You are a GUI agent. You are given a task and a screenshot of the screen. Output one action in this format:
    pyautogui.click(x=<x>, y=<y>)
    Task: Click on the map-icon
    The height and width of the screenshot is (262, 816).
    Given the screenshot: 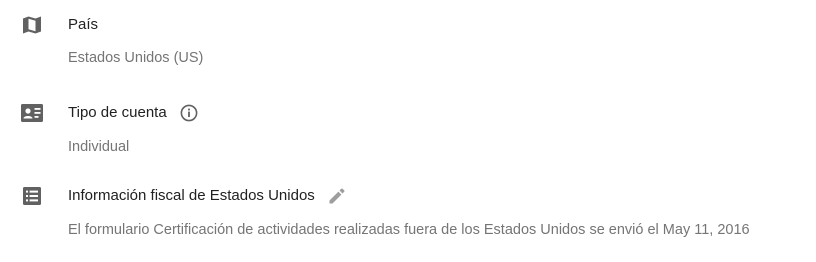 What is the action you would take?
    pyautogui.click(x=32, y=25)
    